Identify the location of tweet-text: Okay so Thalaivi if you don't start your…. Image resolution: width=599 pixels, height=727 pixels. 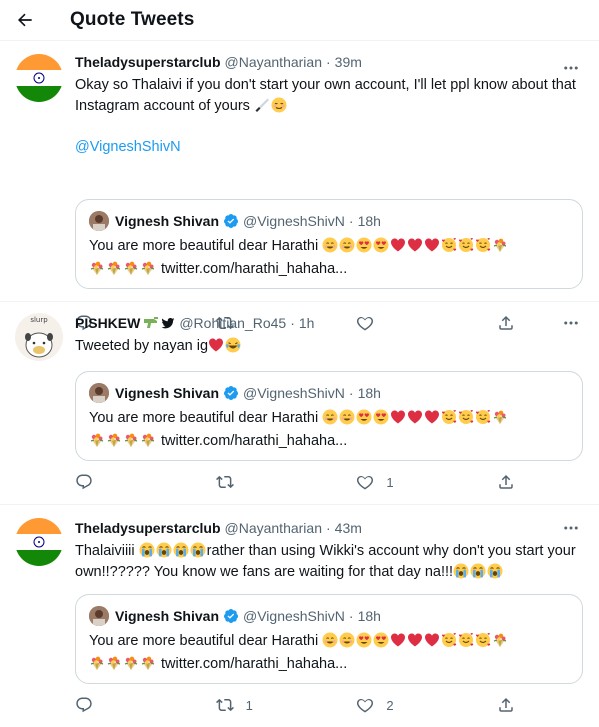
(329, 116).